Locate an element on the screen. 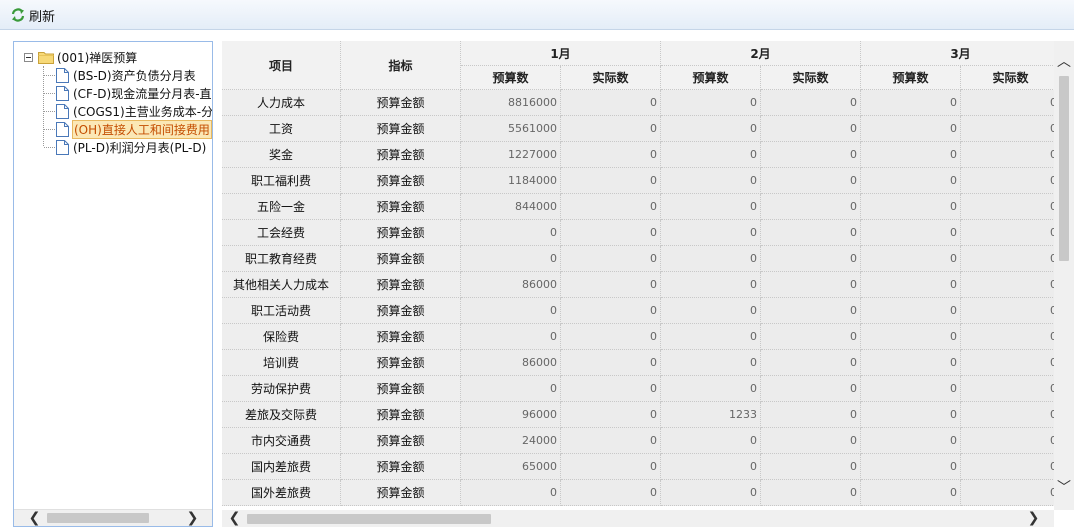 This screenshot has width=1074, height=531. tree-node: (OH)直接人工和间接费用 is located at coordinates (134, 129).